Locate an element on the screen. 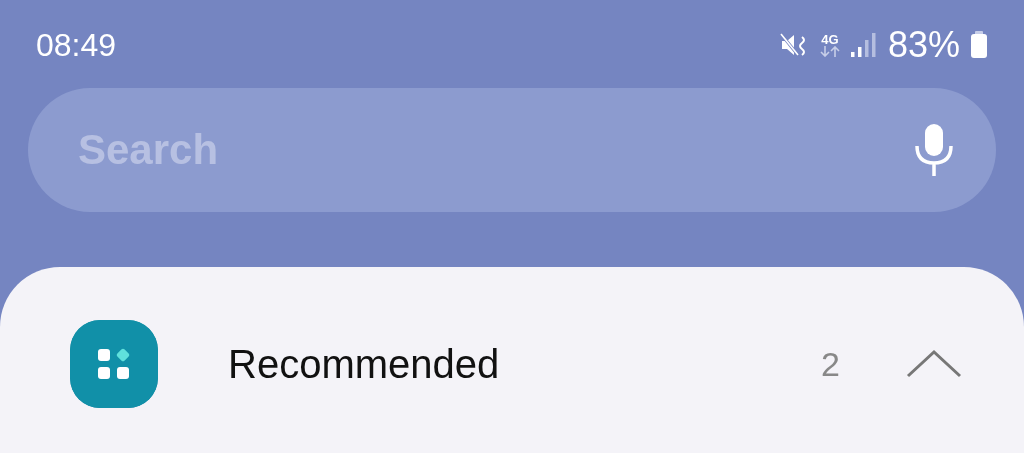 This screenshot has height=453, width=1024. battery-icon is located at coordinates (979, 45).